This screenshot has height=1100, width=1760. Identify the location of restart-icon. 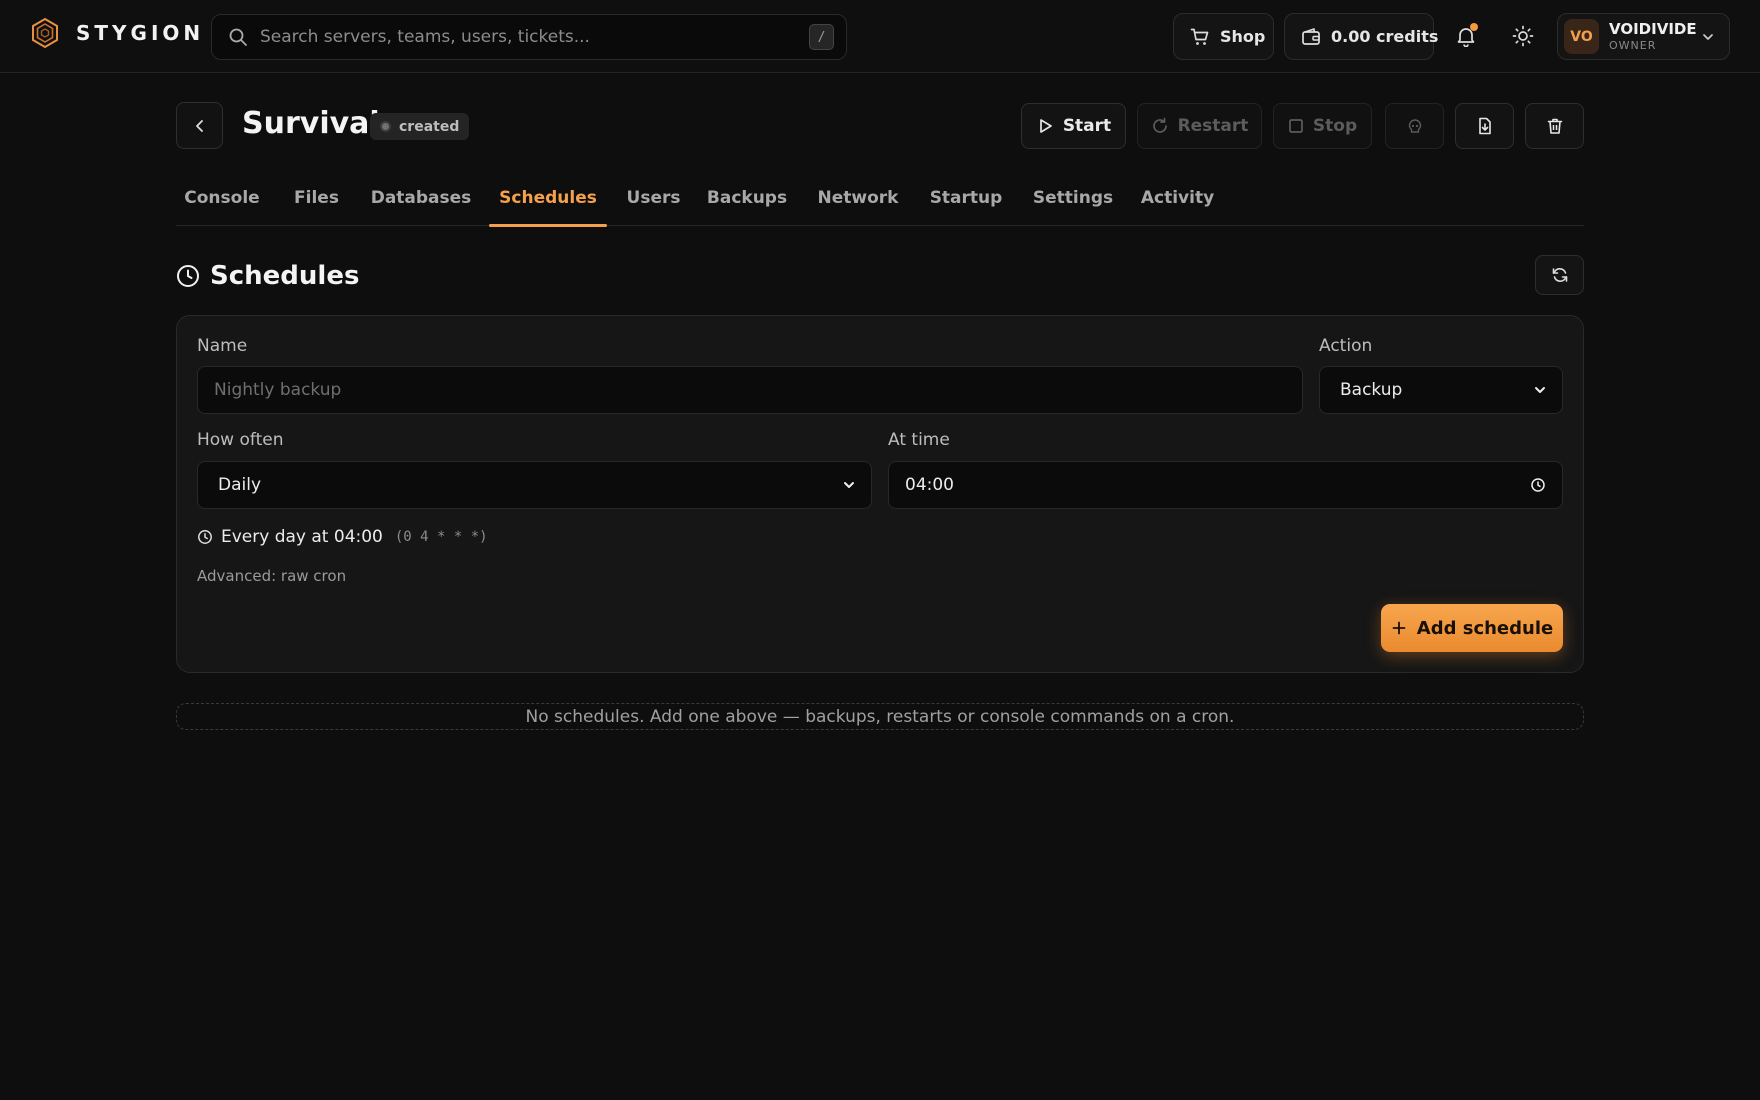
(1160, 126).